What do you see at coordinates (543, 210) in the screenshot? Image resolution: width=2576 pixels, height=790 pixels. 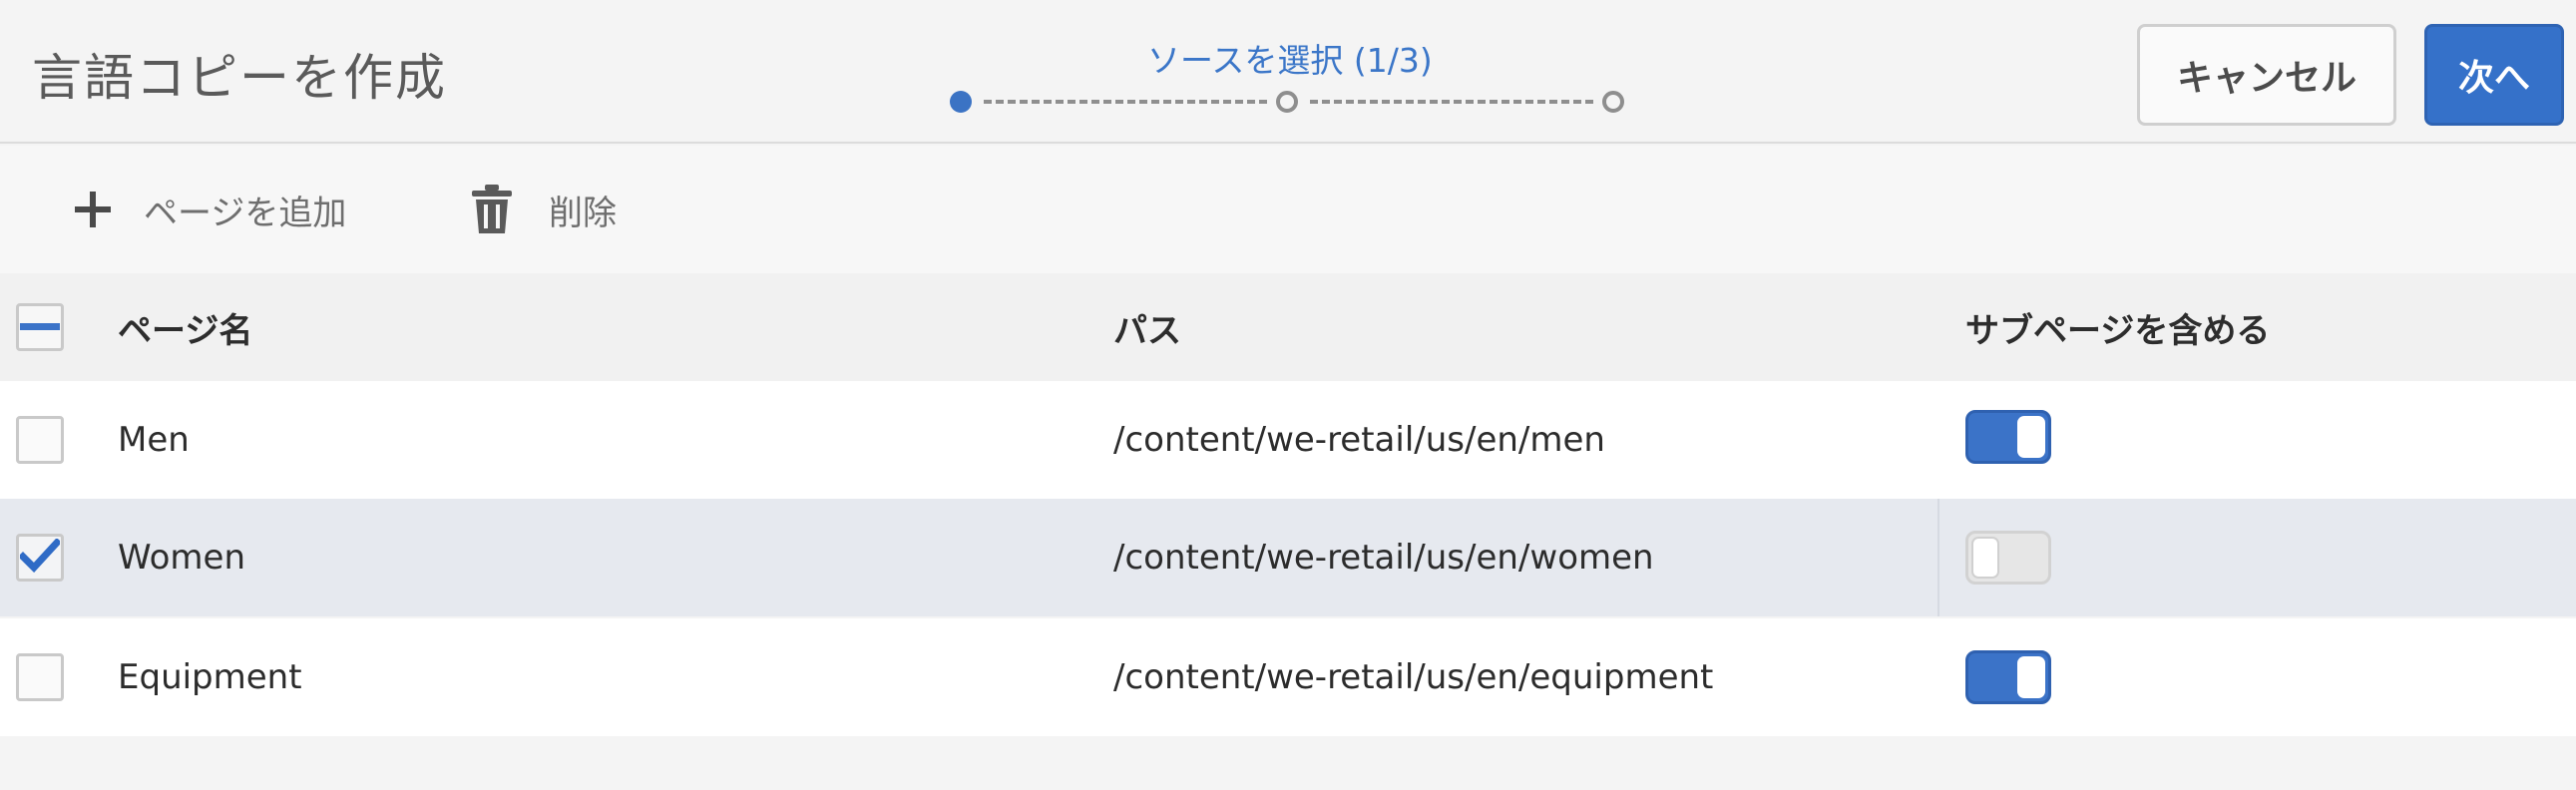 I see `delete-button: 削除` at bounding box center [543, 210].